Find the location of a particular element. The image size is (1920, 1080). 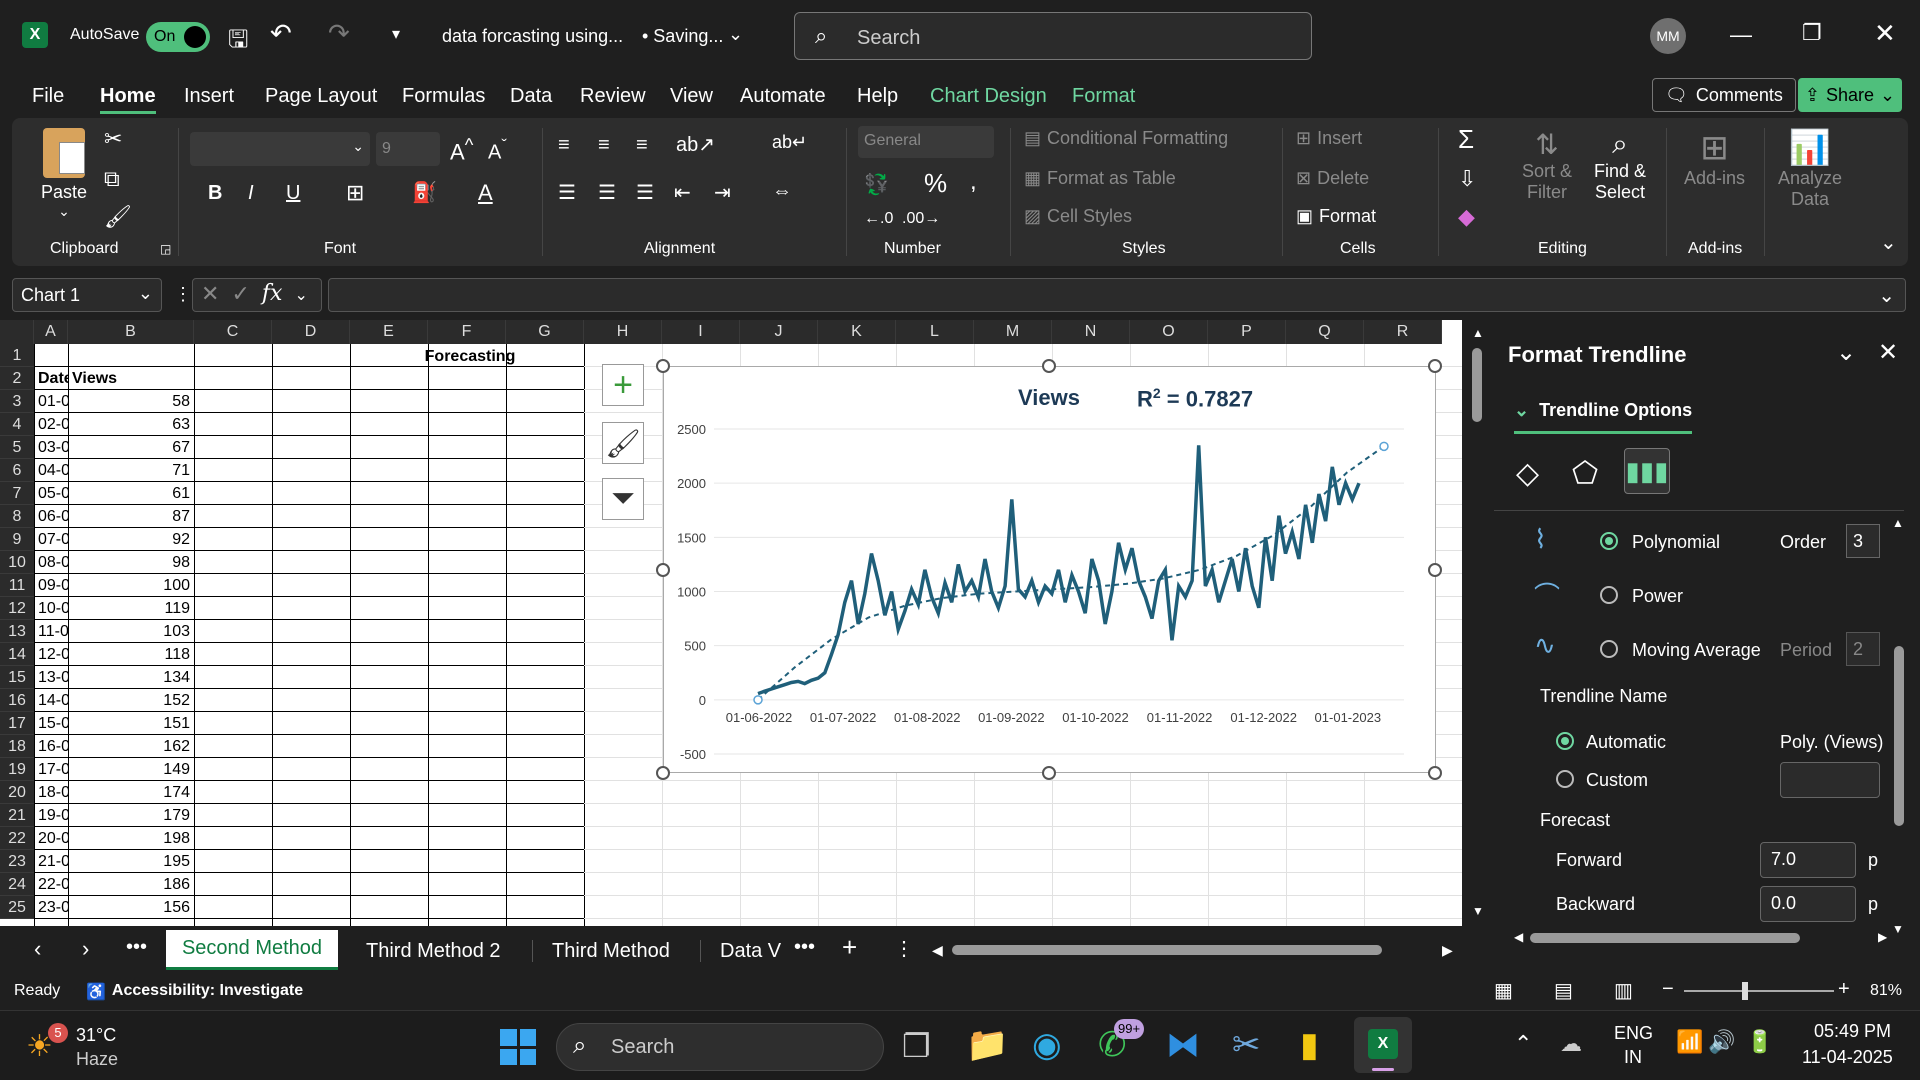

taskbar-search: ⌕ Search is located at coordinates (720, 1047).